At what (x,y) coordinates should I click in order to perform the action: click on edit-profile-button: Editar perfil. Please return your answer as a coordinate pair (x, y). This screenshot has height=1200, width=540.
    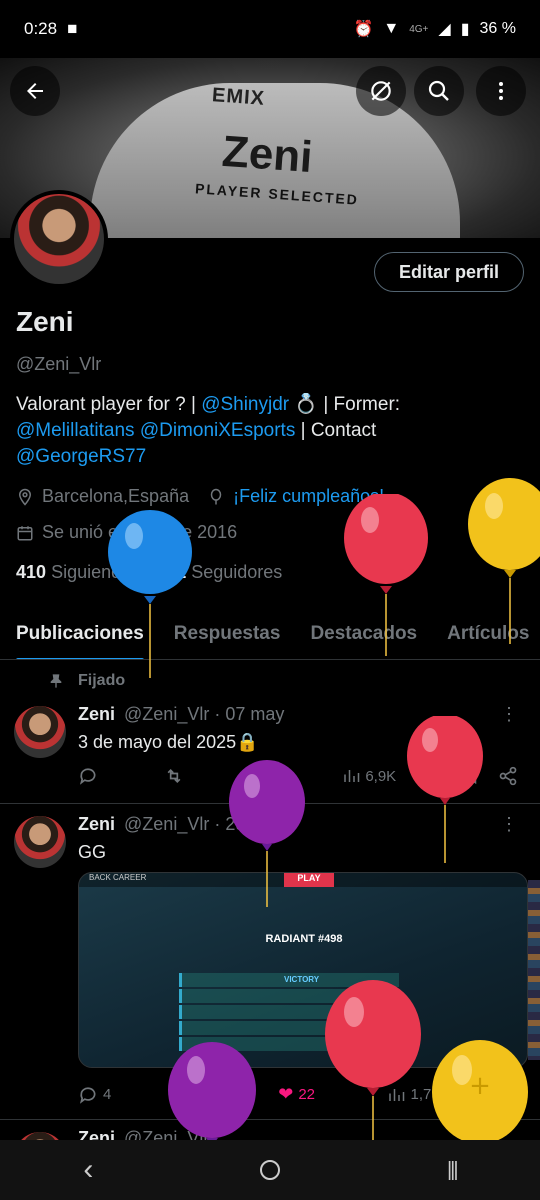
    Looking at the image, I should click on (449, 272).